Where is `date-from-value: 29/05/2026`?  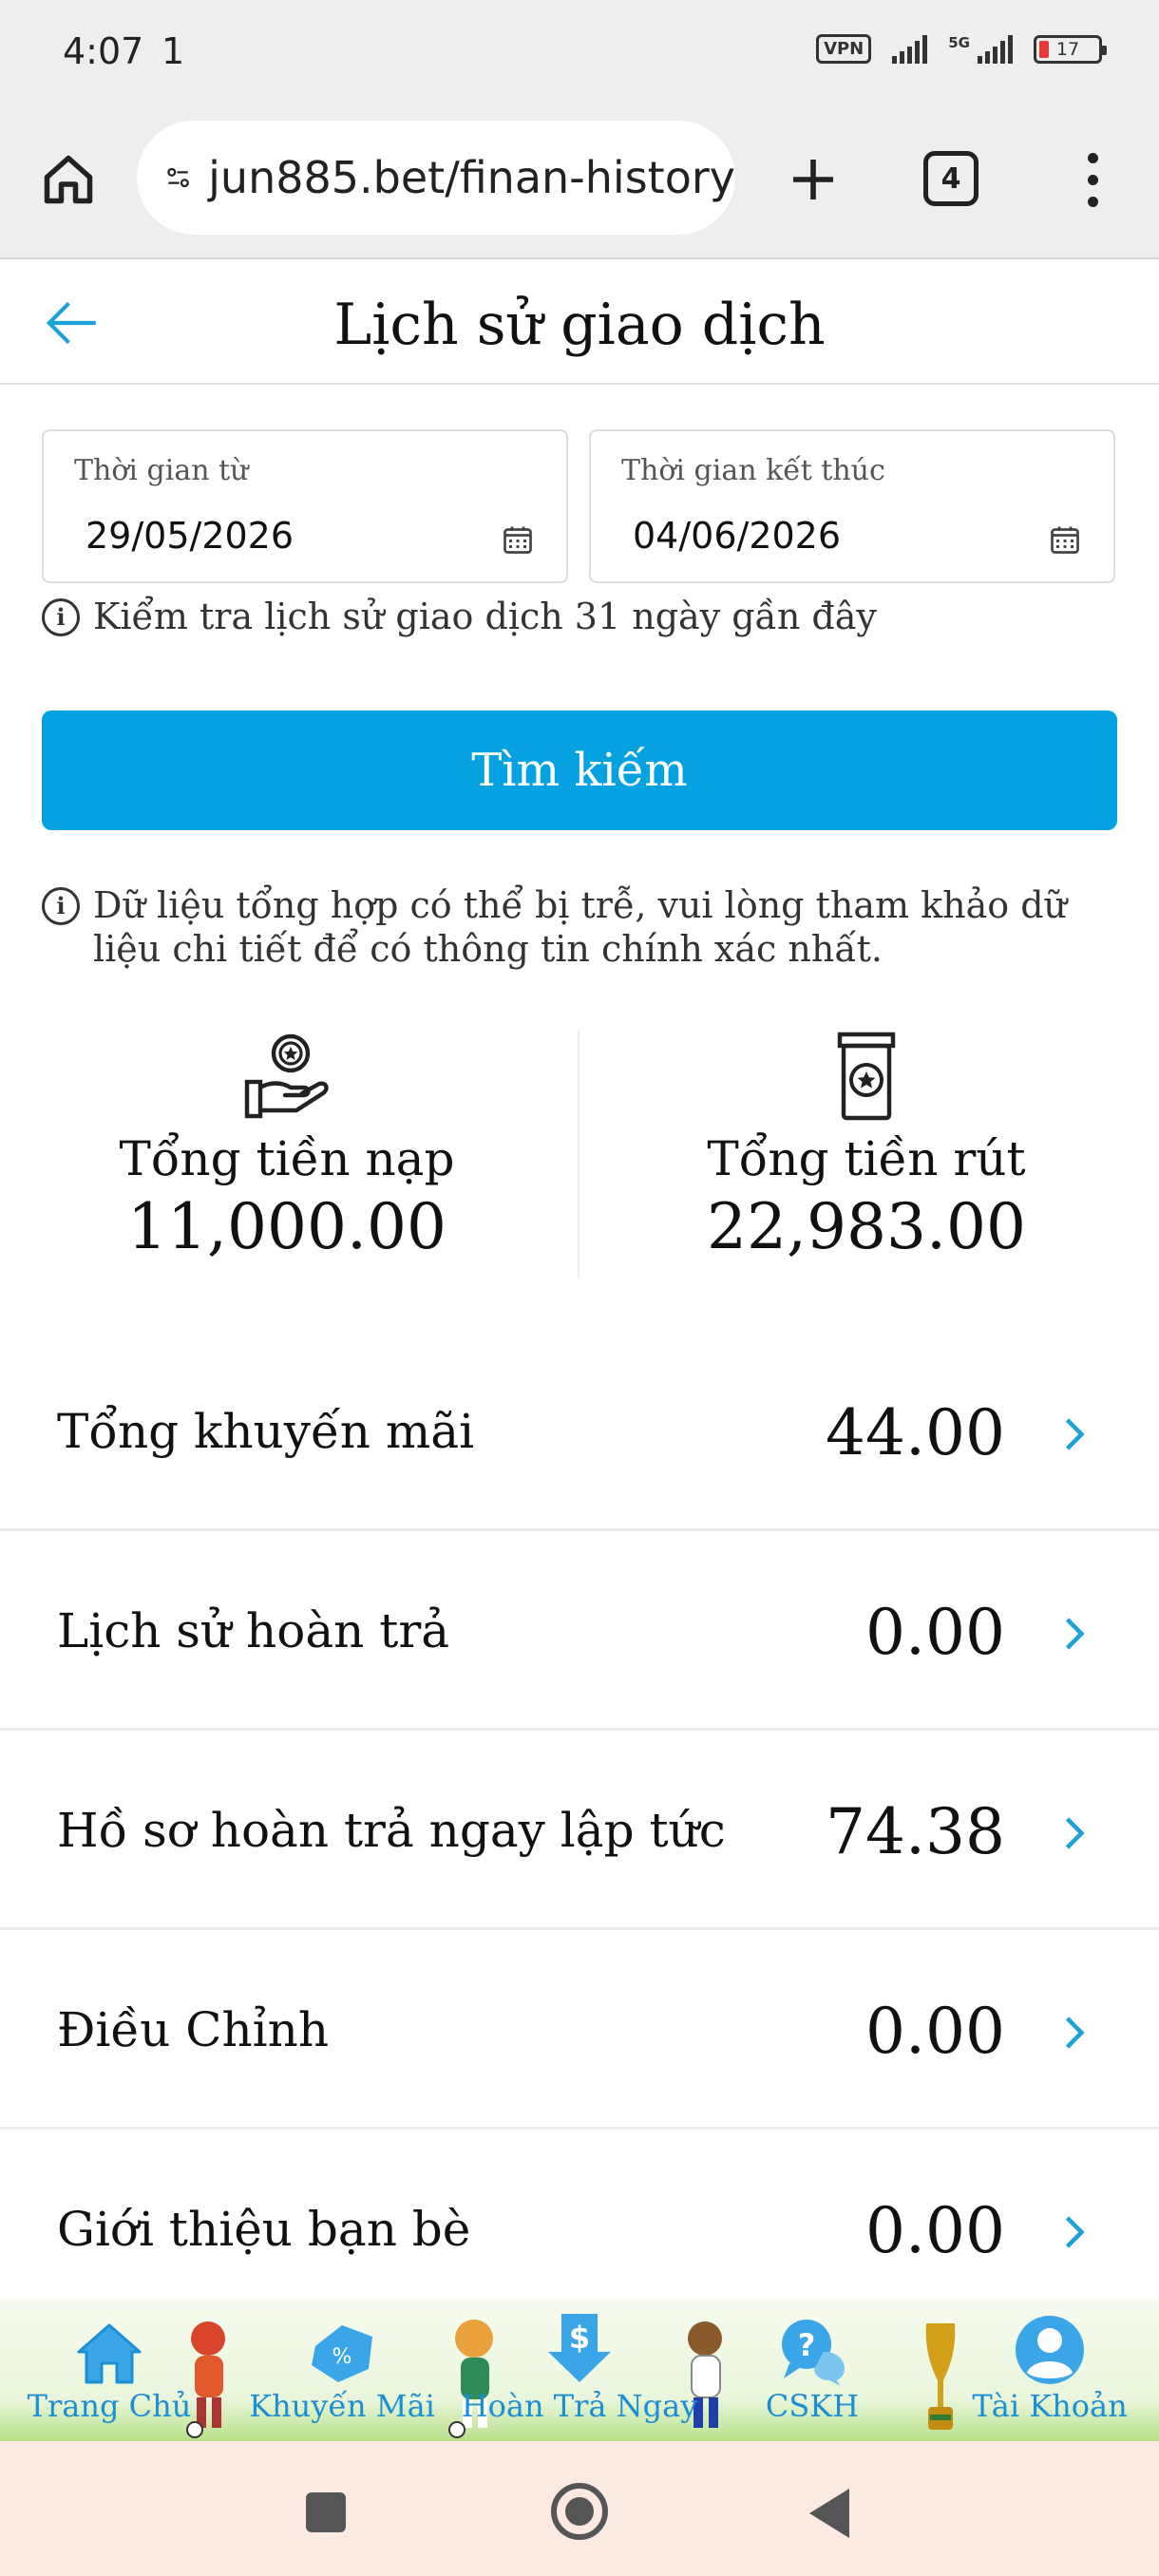 date-from-value: 29/05/2026 is located at coordinates (190, 536).